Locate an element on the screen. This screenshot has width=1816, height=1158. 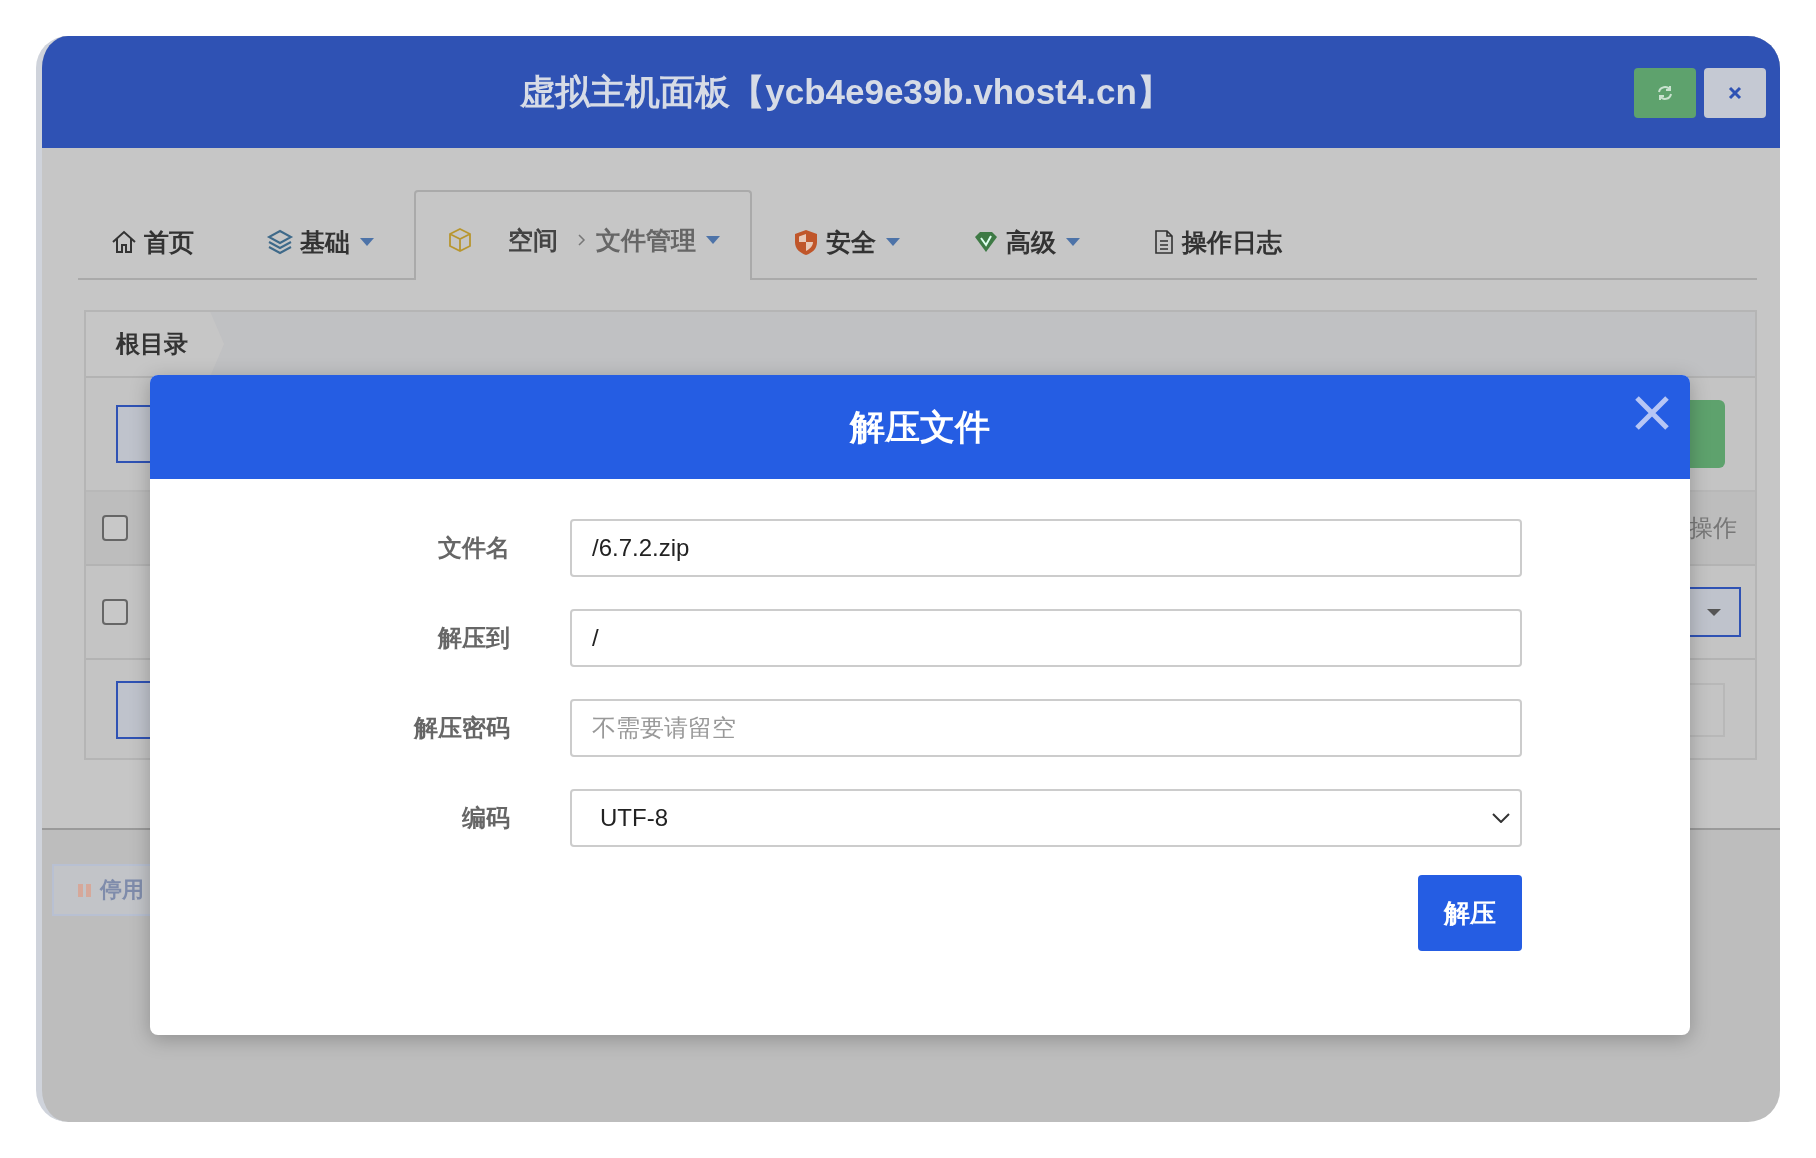
panel-title: 虚拟主机面板【ycb4e9e39b.vhost4.cn】 is located at coordinates (846, 91).